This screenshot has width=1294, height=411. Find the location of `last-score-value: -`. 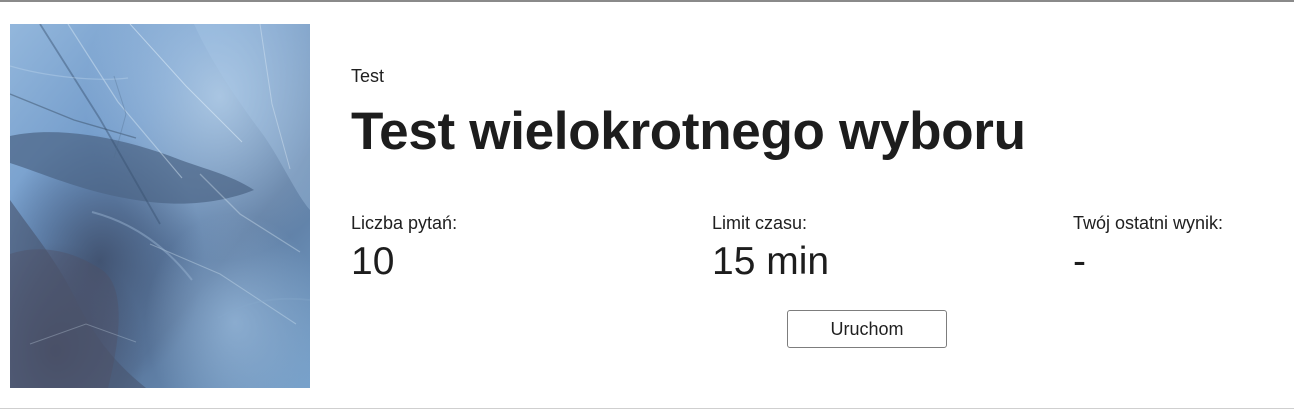

last-score-value: - is located at coordinates (1079, 261).